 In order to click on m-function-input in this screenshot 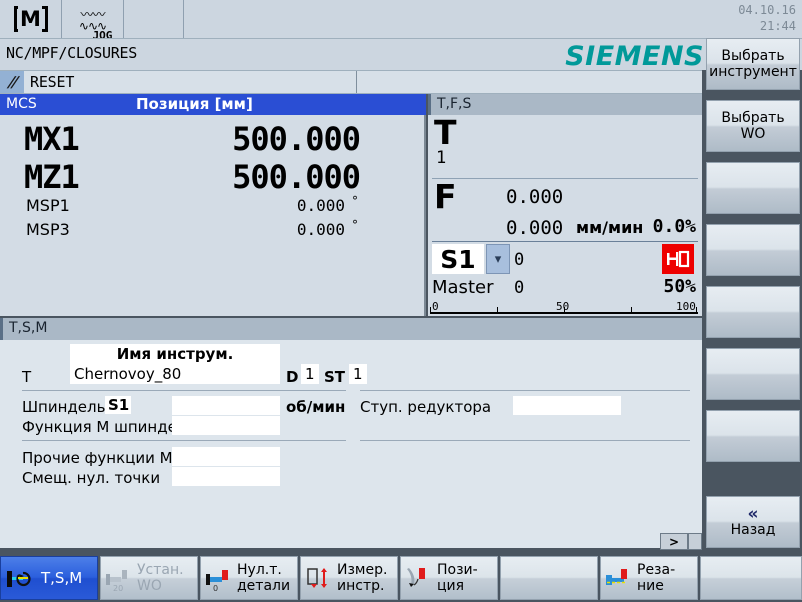, I will do `click(226, 425)`.